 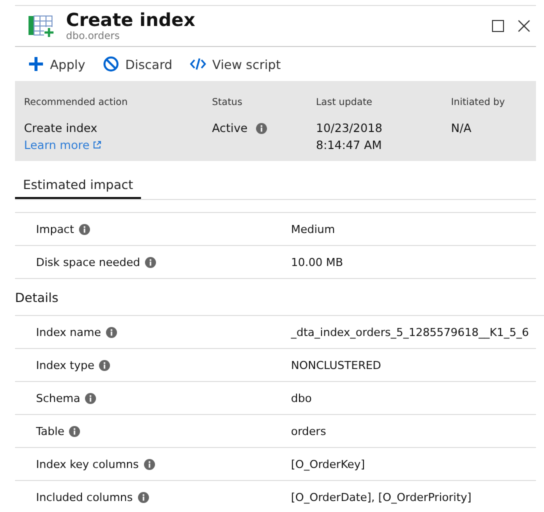 I want to click on row-label: Index key columns, so click(x=87, y=464).